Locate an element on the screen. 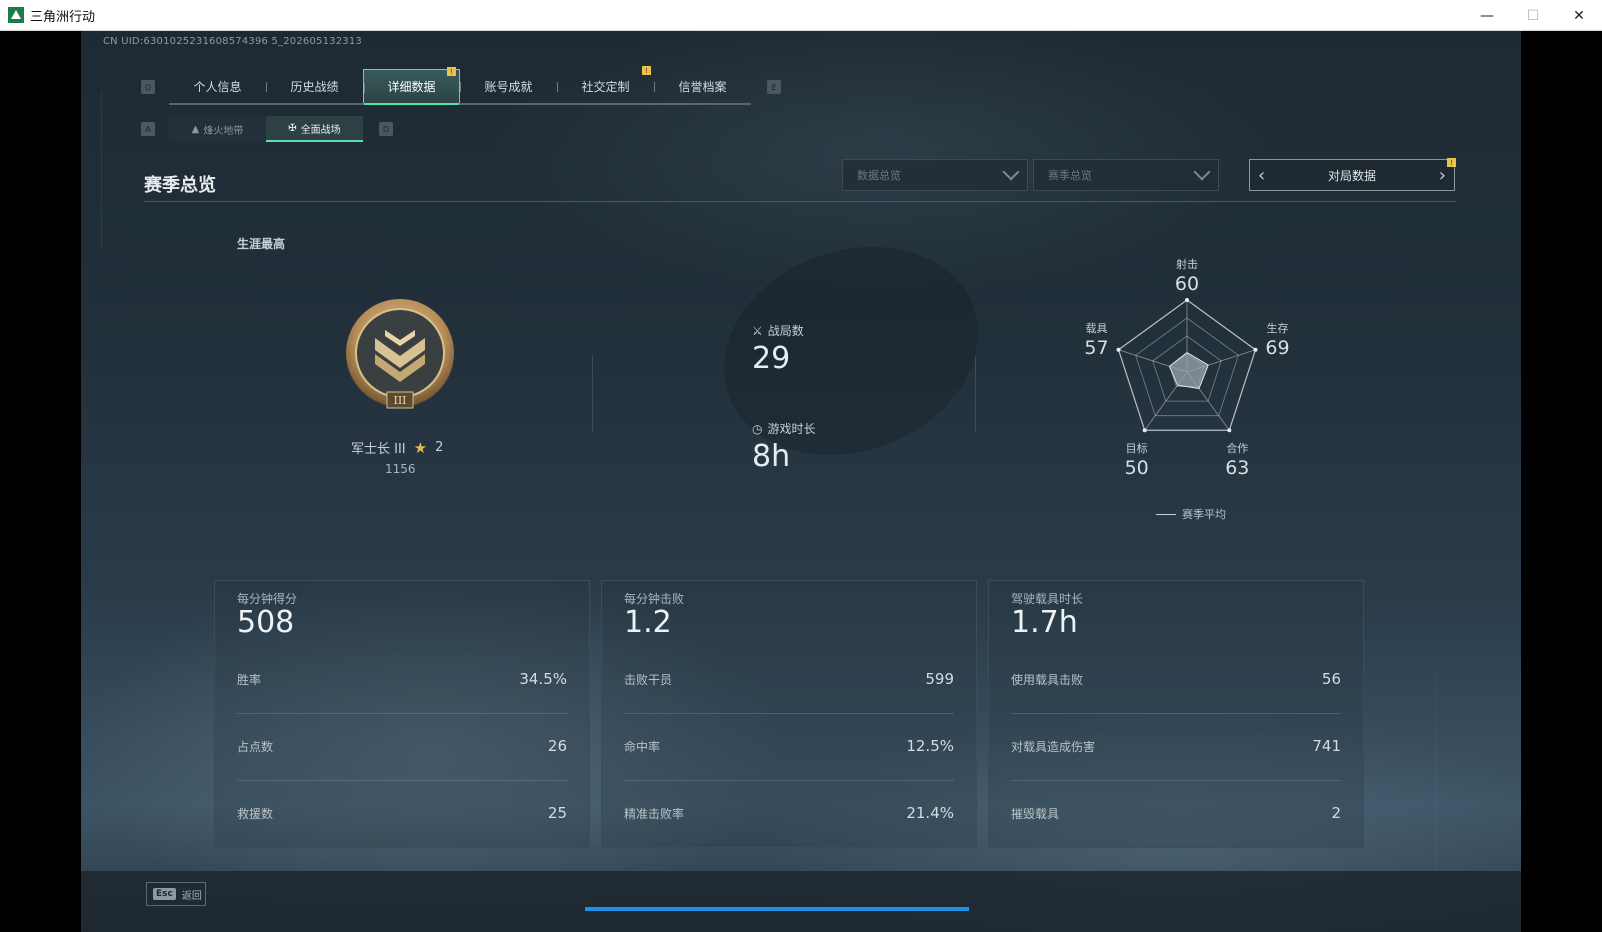 Image resolution: width=1602 pixels, height=932 pixels. window-controls: — ☐ ✕ is located at coordinates (1533, 15).